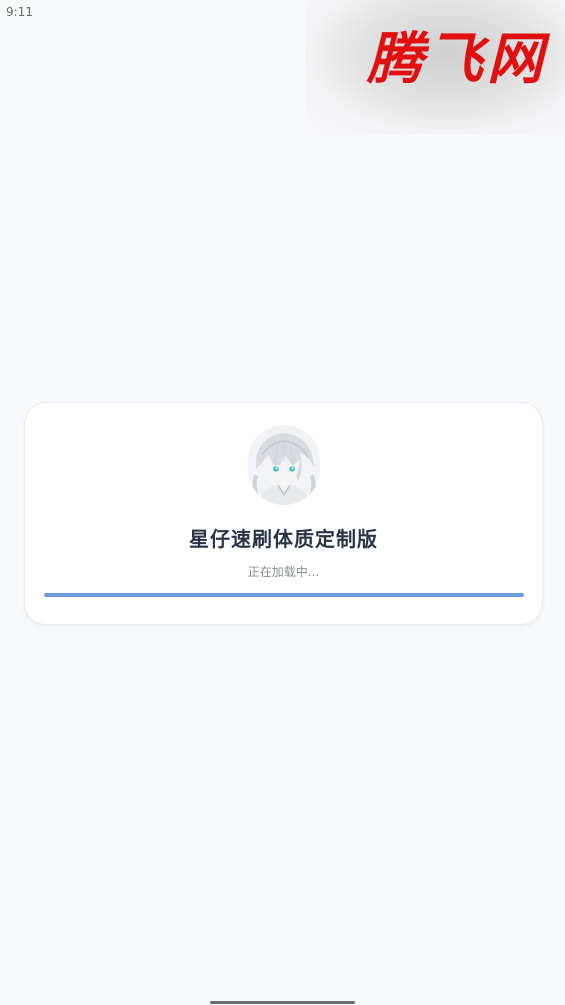 Image resolution: width=565 pixels, height=1005 pixels. I want to click on watermark-overlay: 腾飞网, so click(435, 67).